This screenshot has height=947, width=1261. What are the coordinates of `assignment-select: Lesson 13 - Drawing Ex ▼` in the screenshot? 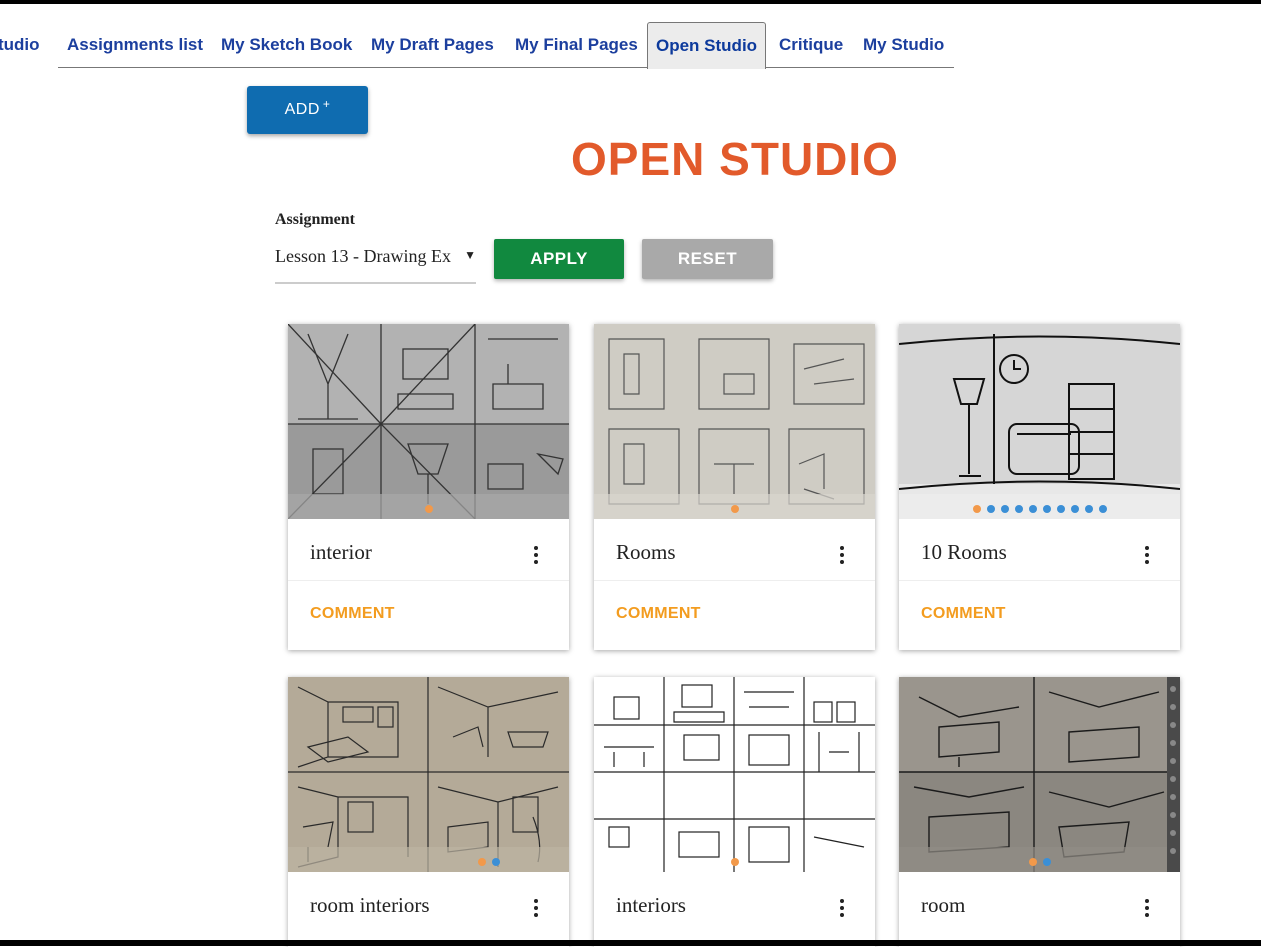 It's located at (375, 262).